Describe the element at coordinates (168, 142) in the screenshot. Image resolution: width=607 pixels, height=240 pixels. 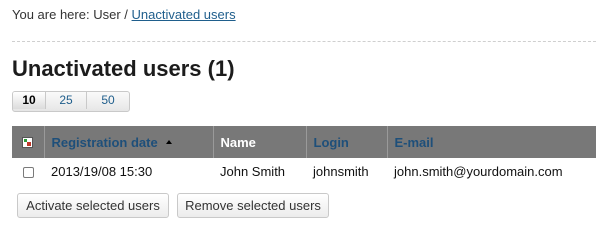
I see `sort-ascending-icon` at that location.